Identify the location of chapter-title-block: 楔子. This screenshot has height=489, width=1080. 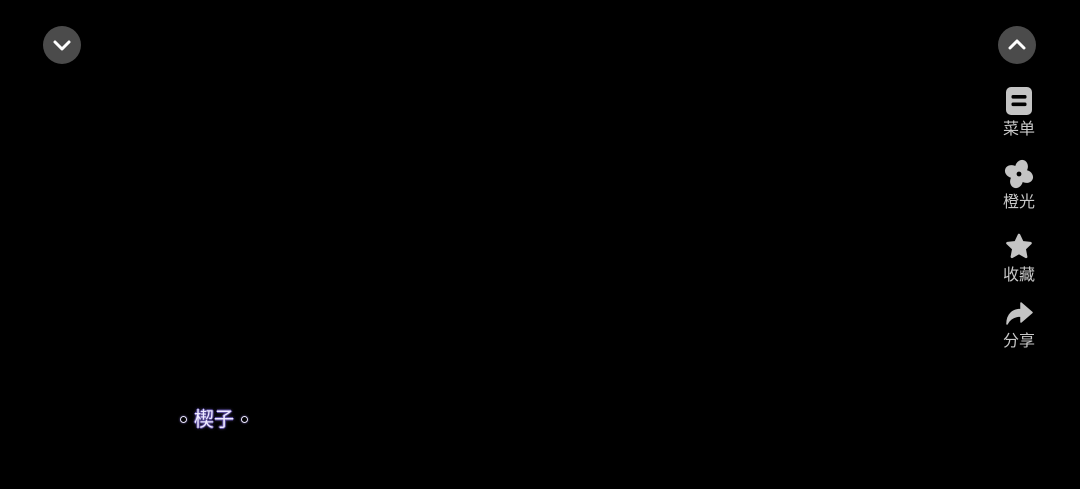
(214, 419).